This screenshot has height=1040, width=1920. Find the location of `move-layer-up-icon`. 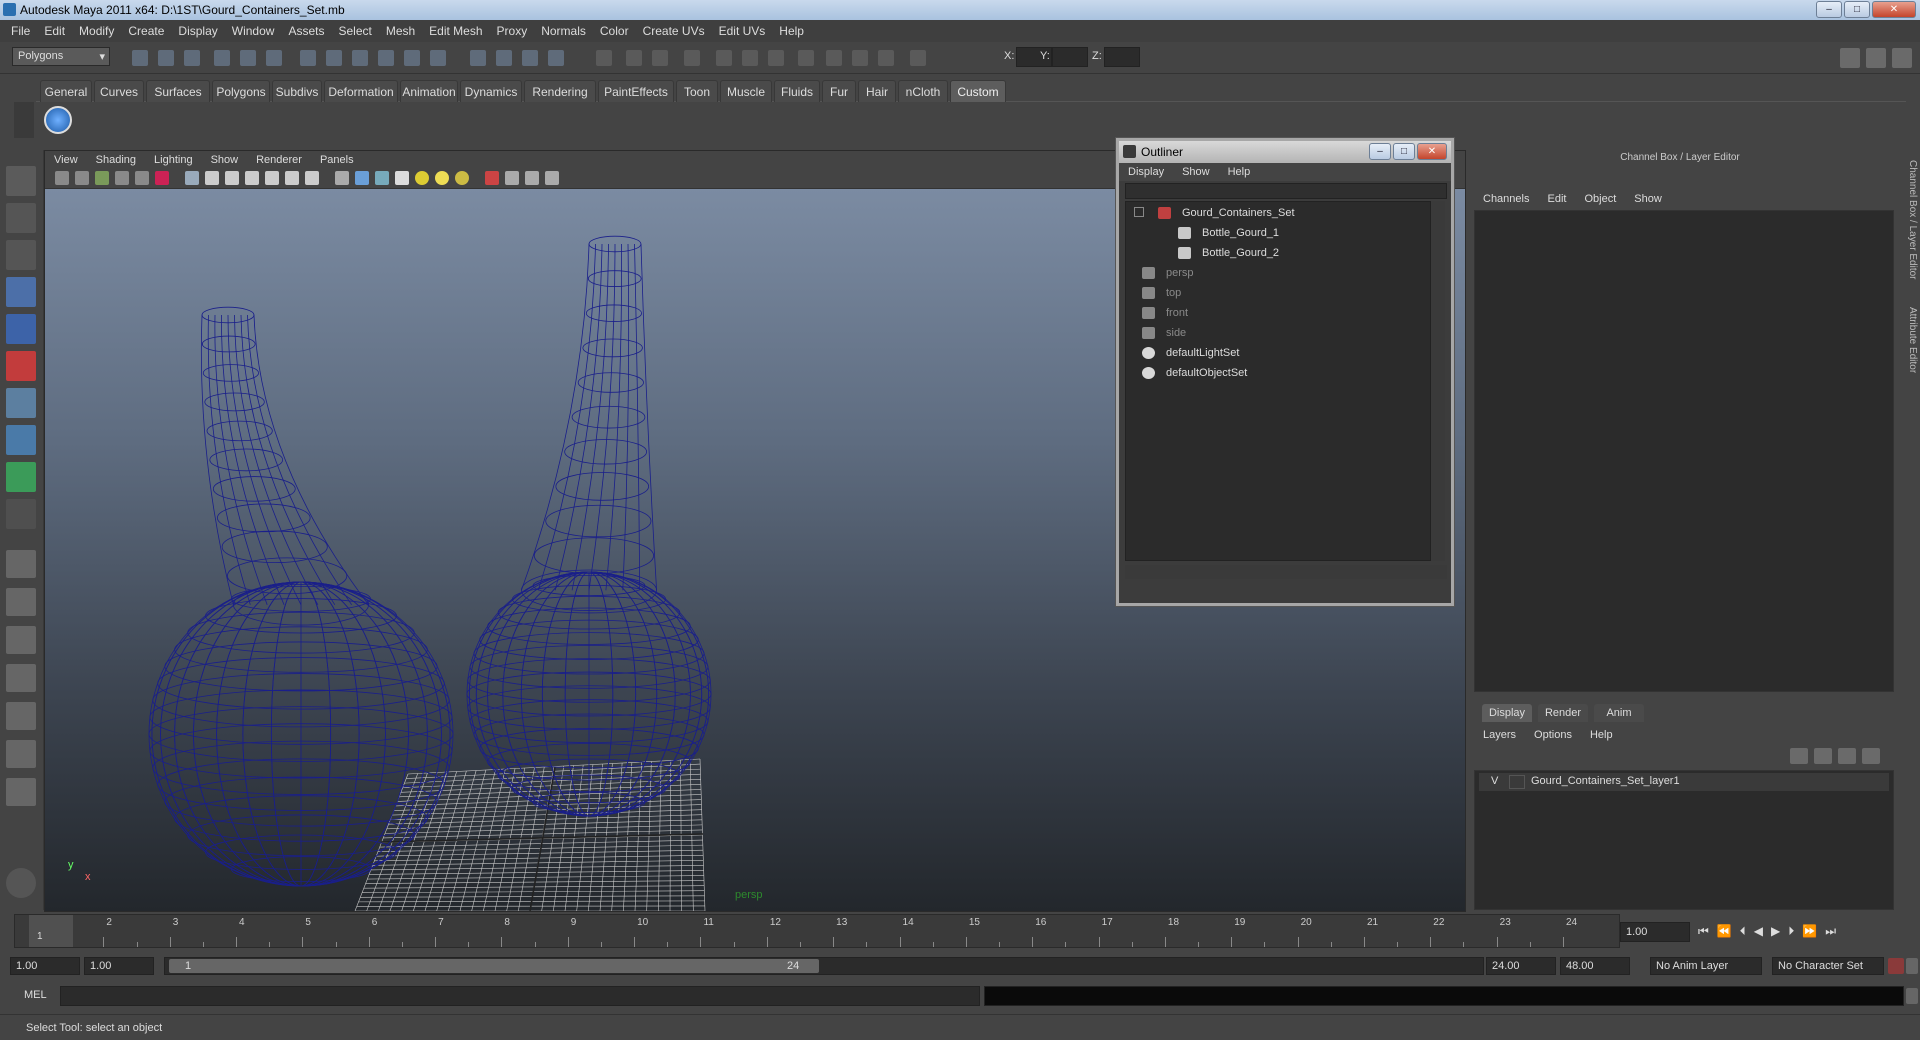

move-layer-up-icon is located at coordinates (1847, 756).